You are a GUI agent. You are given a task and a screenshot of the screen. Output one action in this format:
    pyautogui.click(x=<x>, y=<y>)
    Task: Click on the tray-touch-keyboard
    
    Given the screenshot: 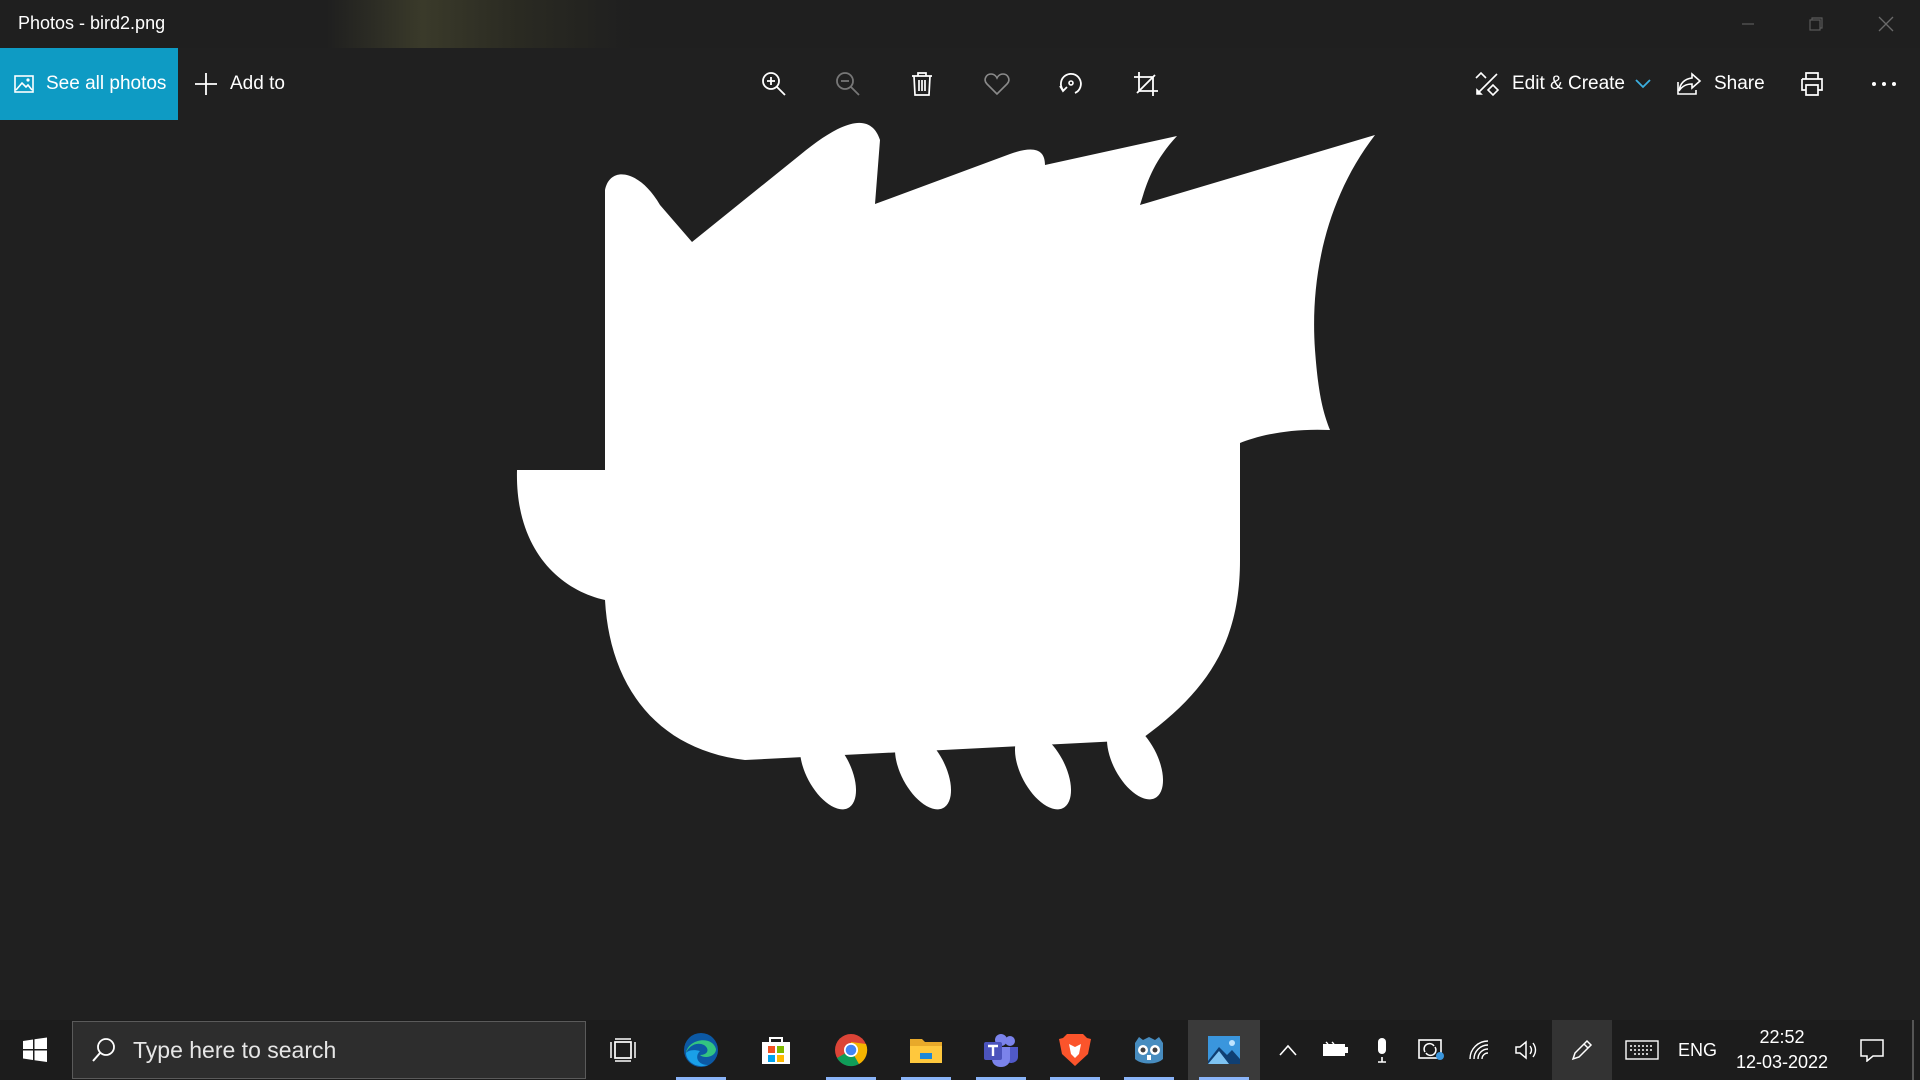 What is the action you would take?
    pyautogui.click(x=1642, y=1050)
    